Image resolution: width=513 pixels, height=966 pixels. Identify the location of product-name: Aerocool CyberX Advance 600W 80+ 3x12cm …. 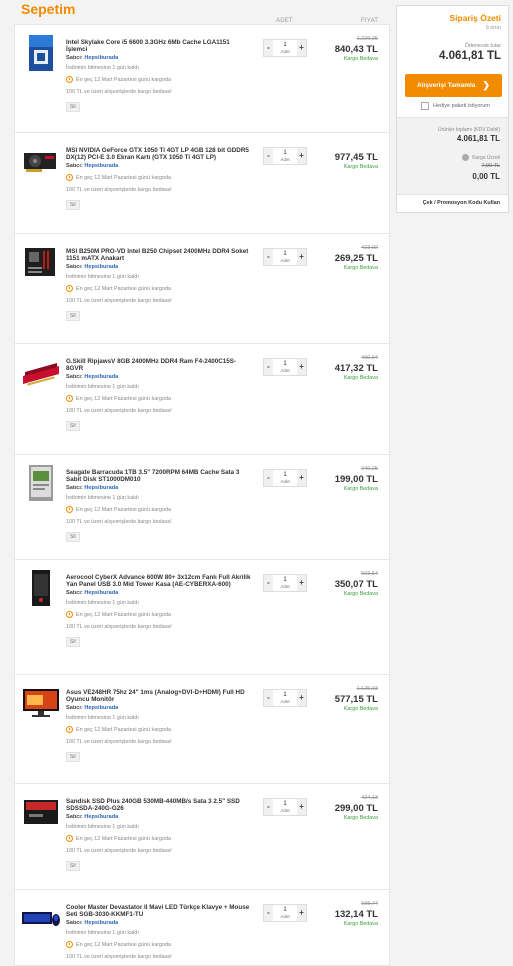
(159, 581).